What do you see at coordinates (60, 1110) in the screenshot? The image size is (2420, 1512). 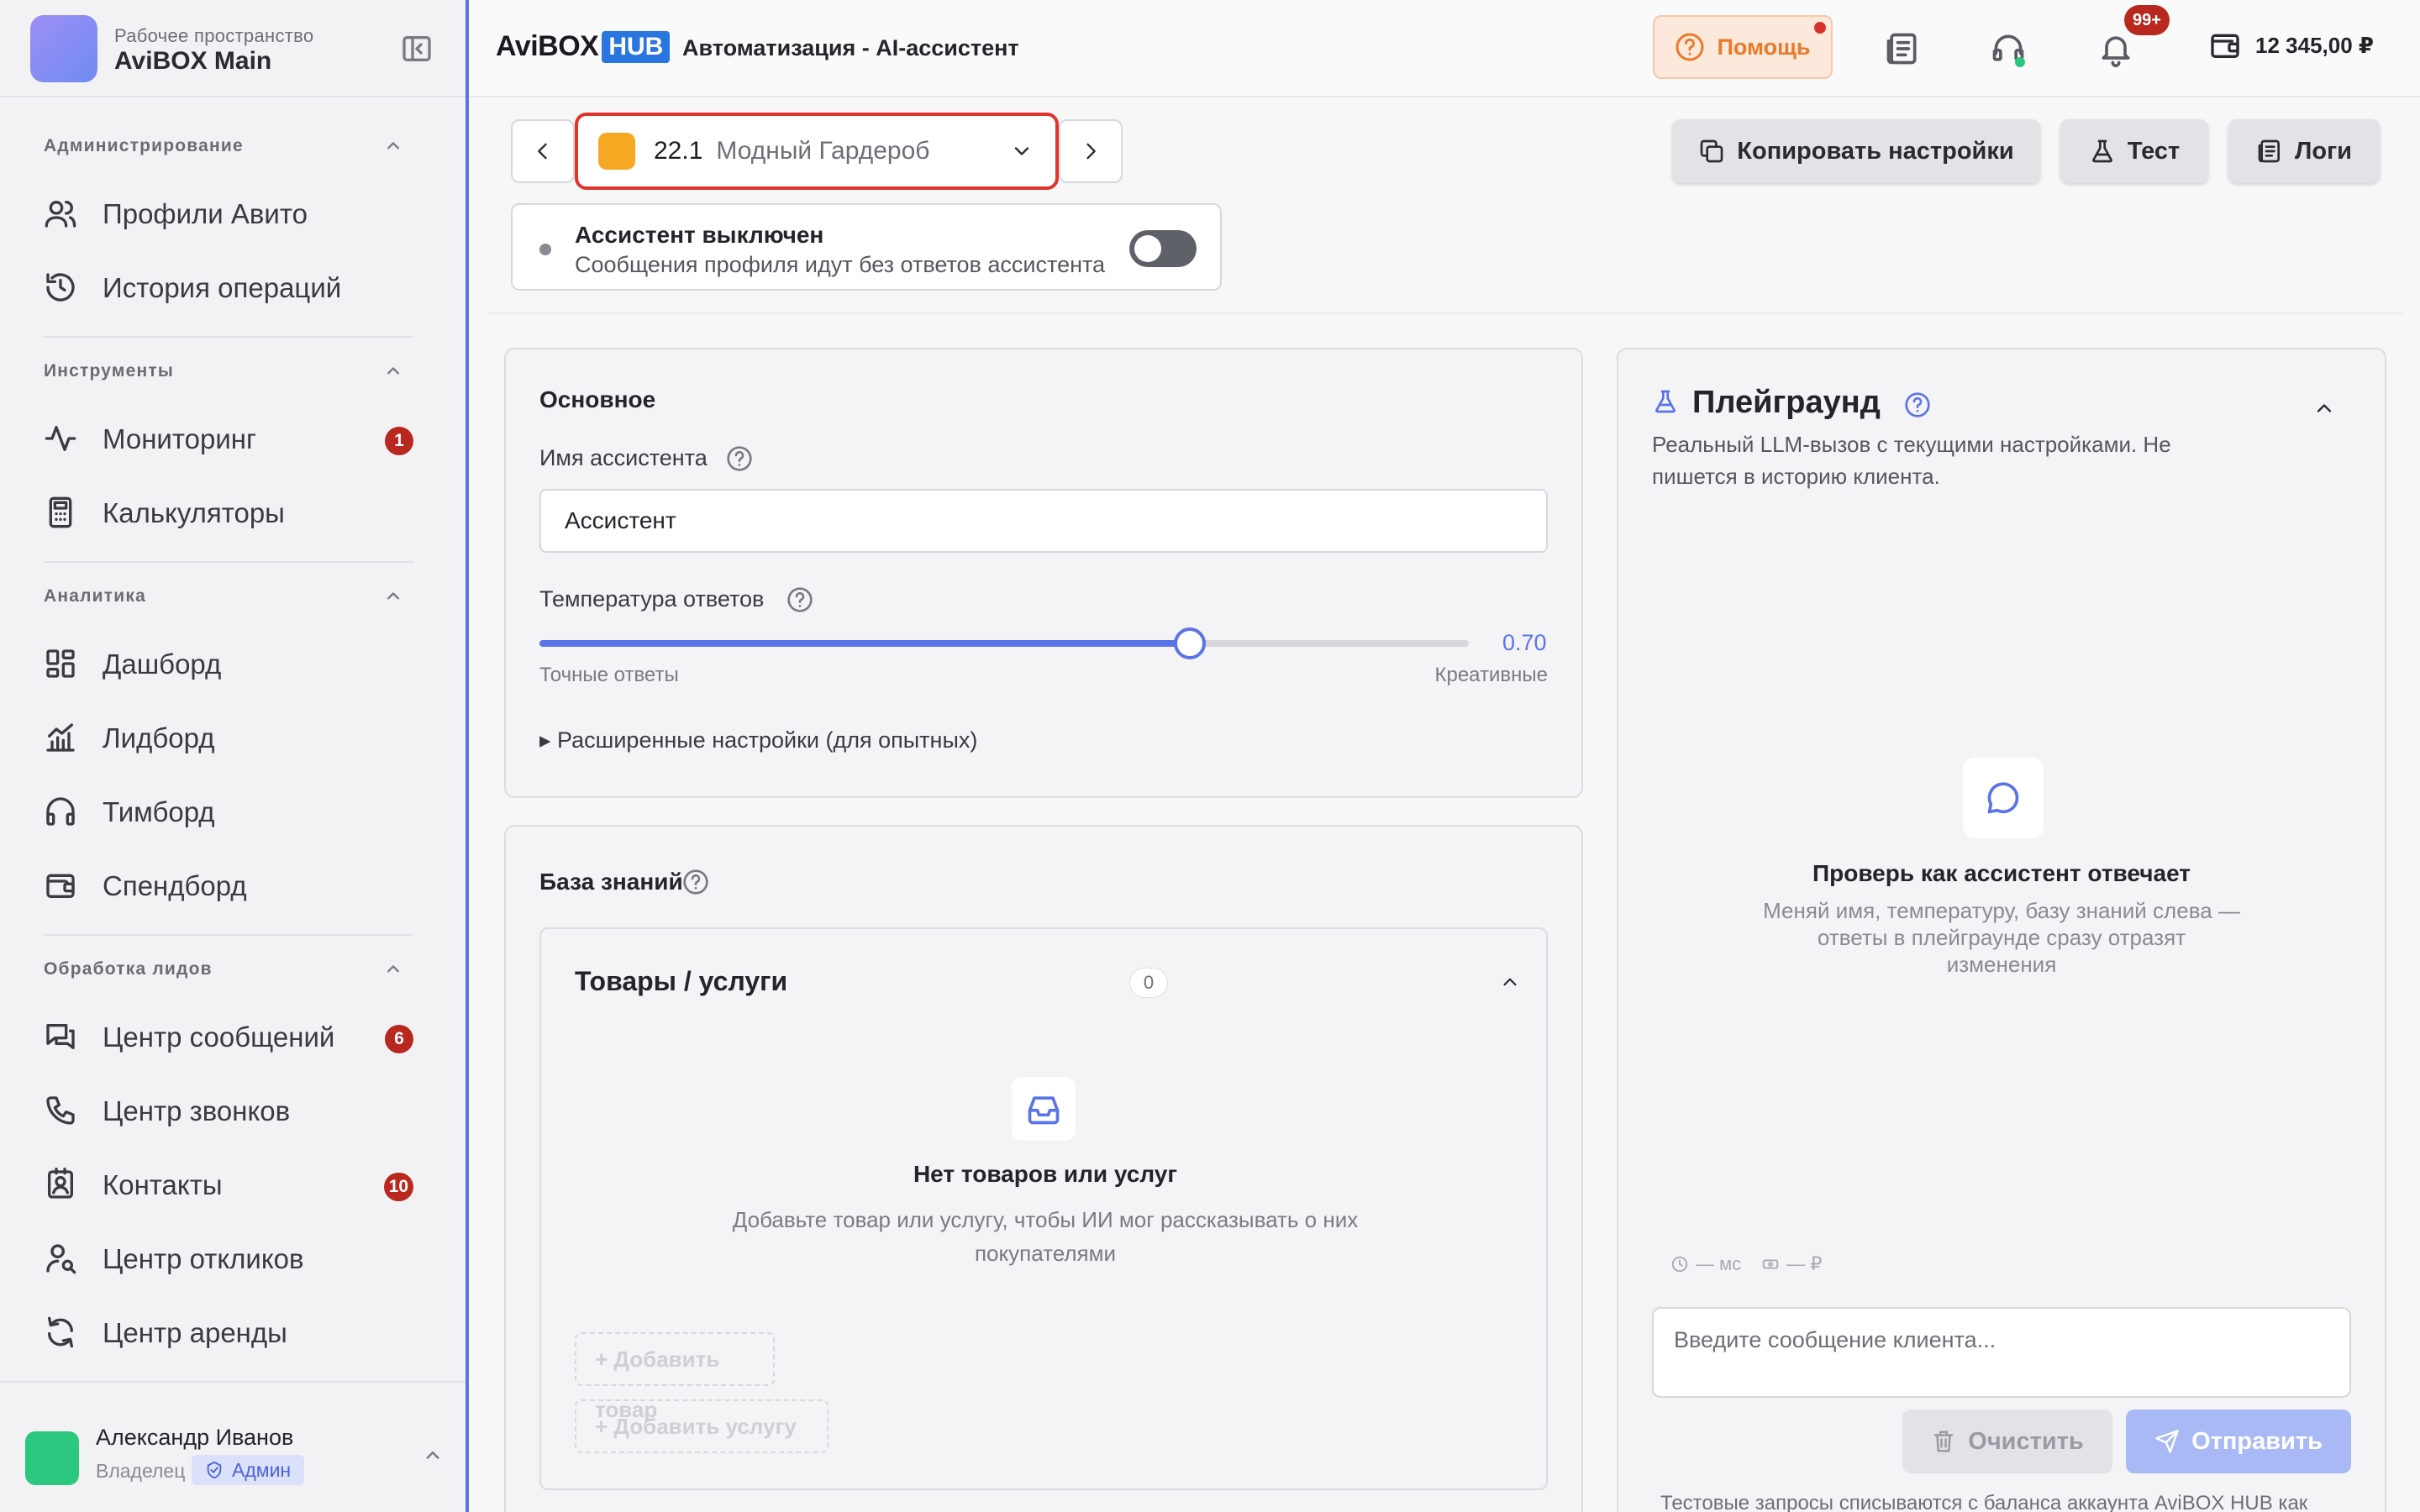 I see `phone-icon` at bounding box center [60, 1110].